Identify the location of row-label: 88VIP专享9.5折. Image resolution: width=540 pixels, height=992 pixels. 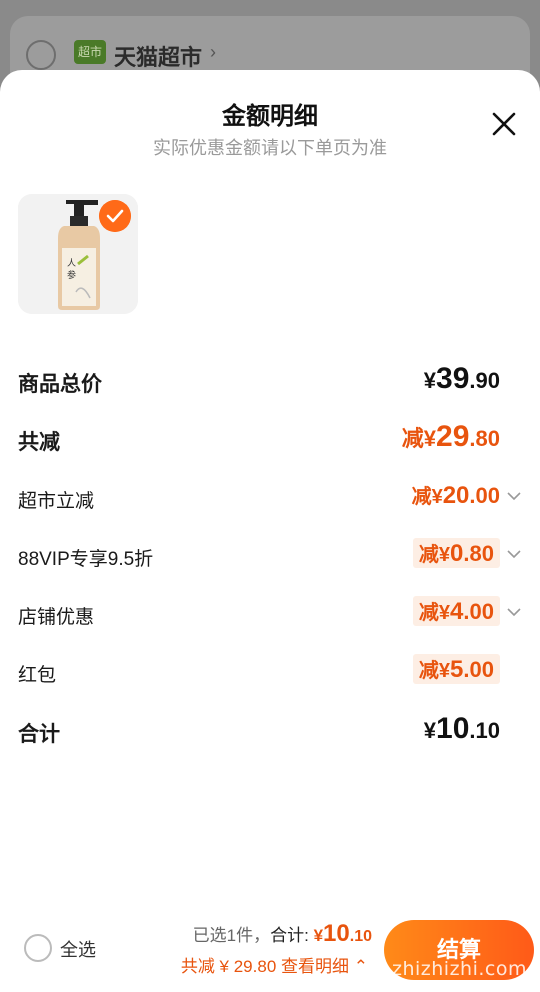
(86, 559).